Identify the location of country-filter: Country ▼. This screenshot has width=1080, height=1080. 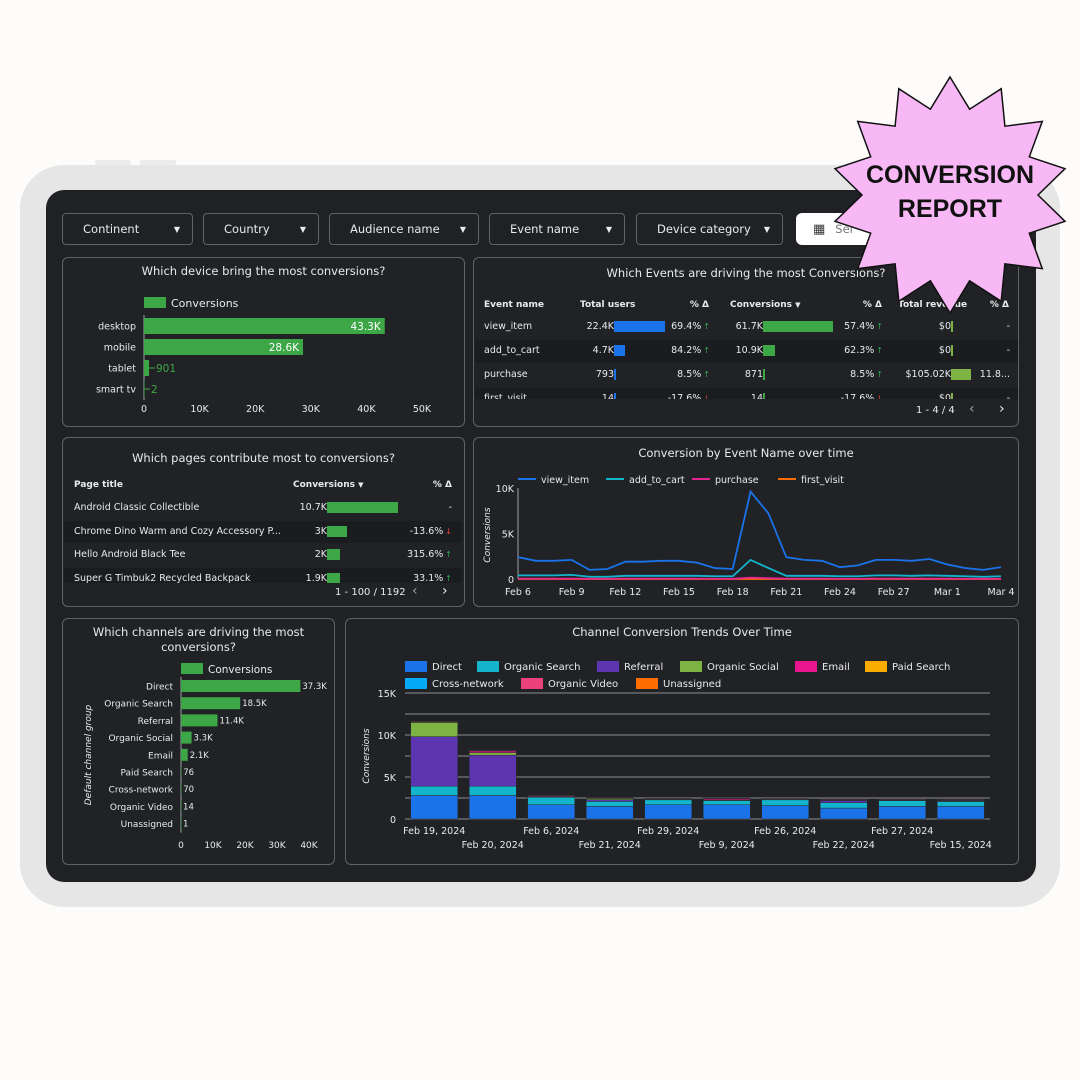
(261, 229).